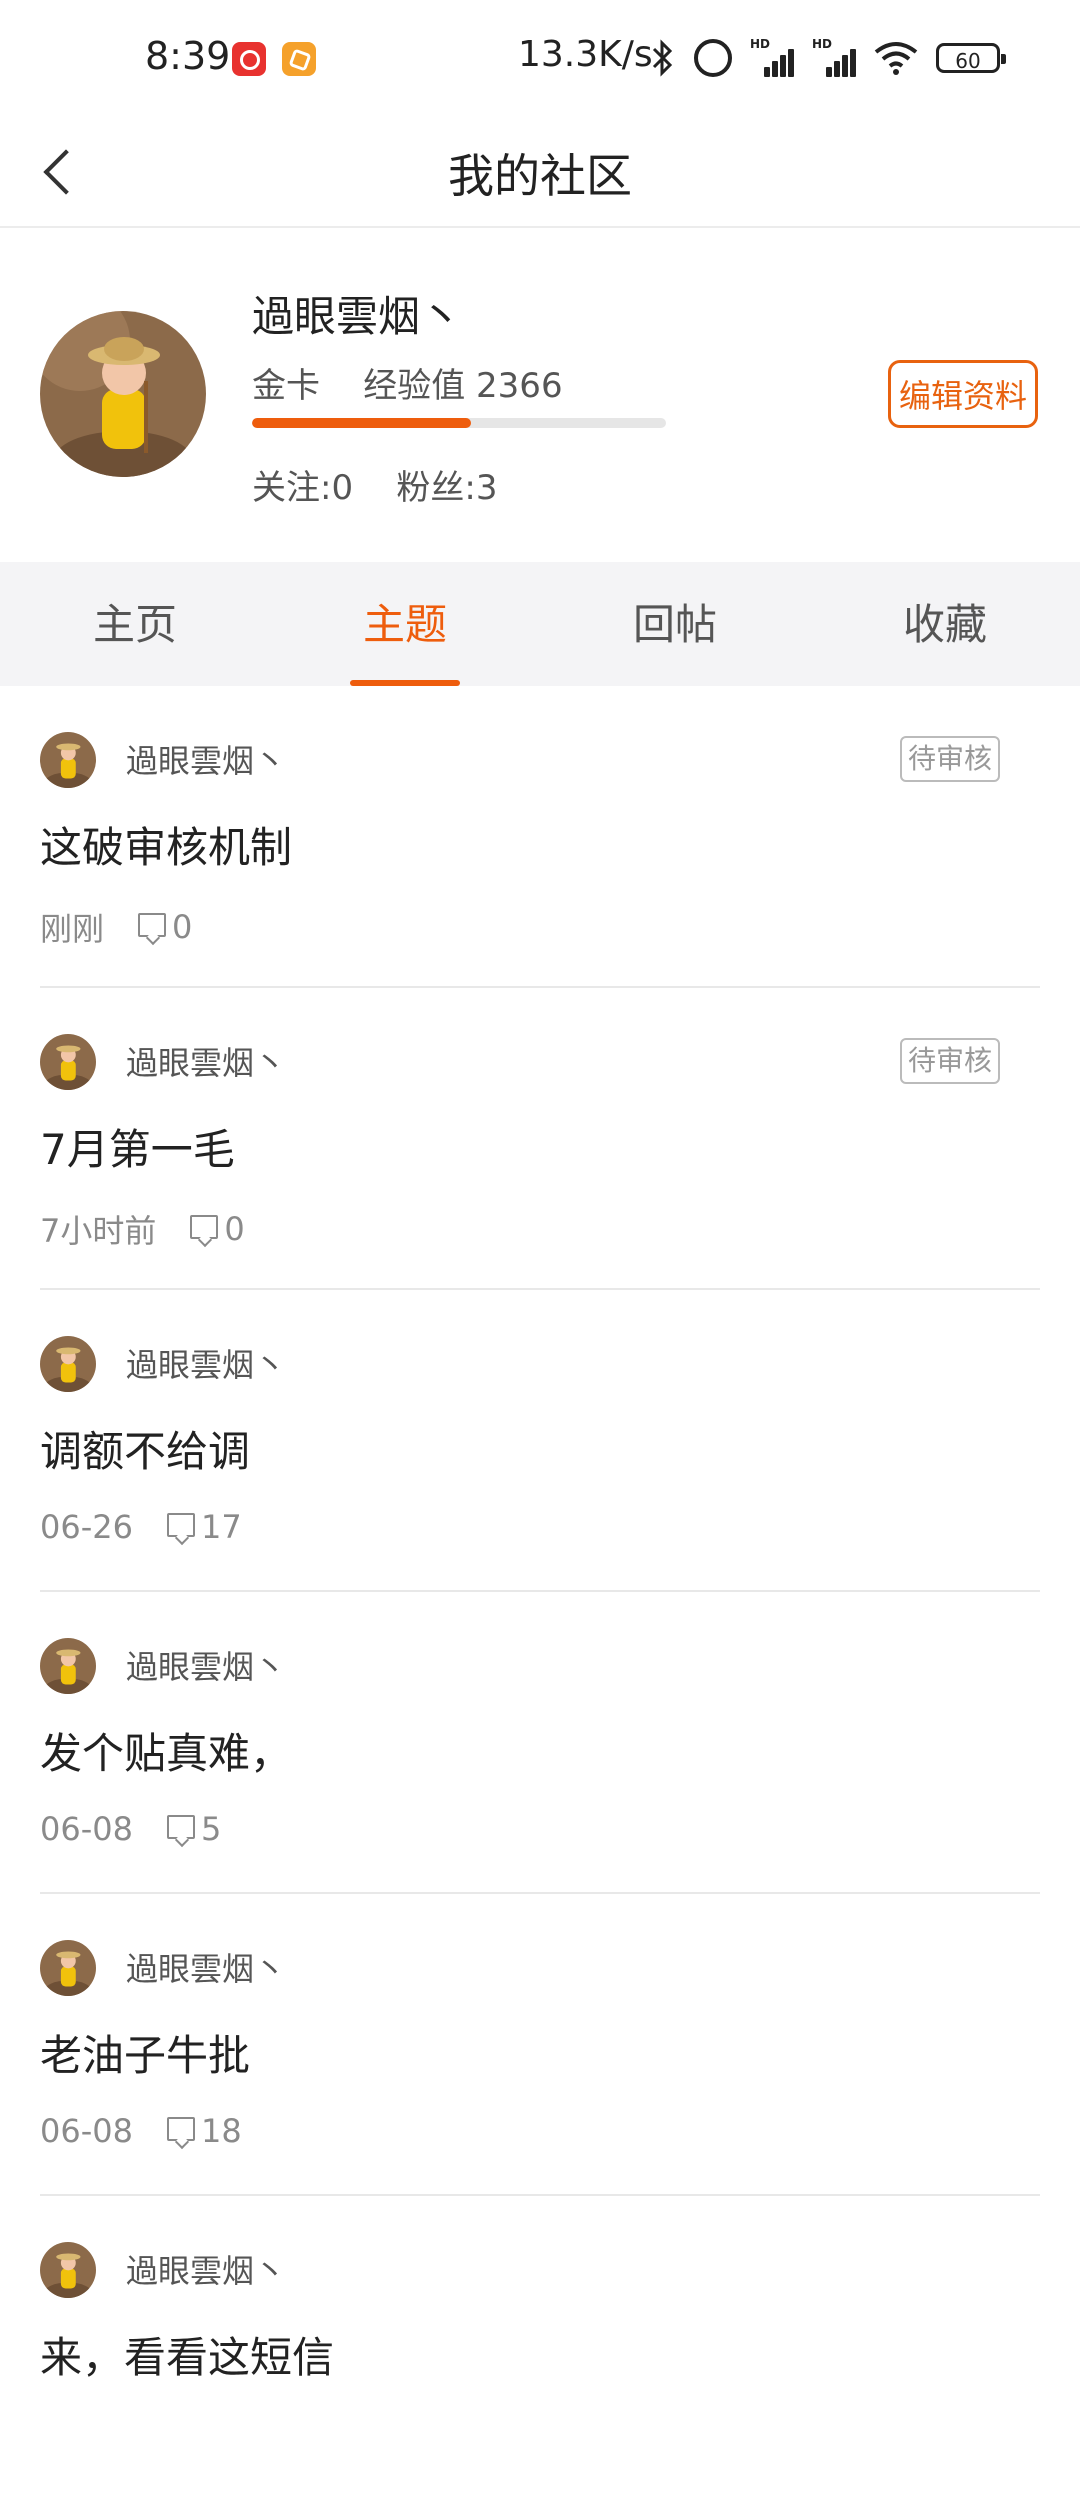  Describe the element at coordinates (221, 1527) in the screenshot. I see `comment-count: 17` at that location.